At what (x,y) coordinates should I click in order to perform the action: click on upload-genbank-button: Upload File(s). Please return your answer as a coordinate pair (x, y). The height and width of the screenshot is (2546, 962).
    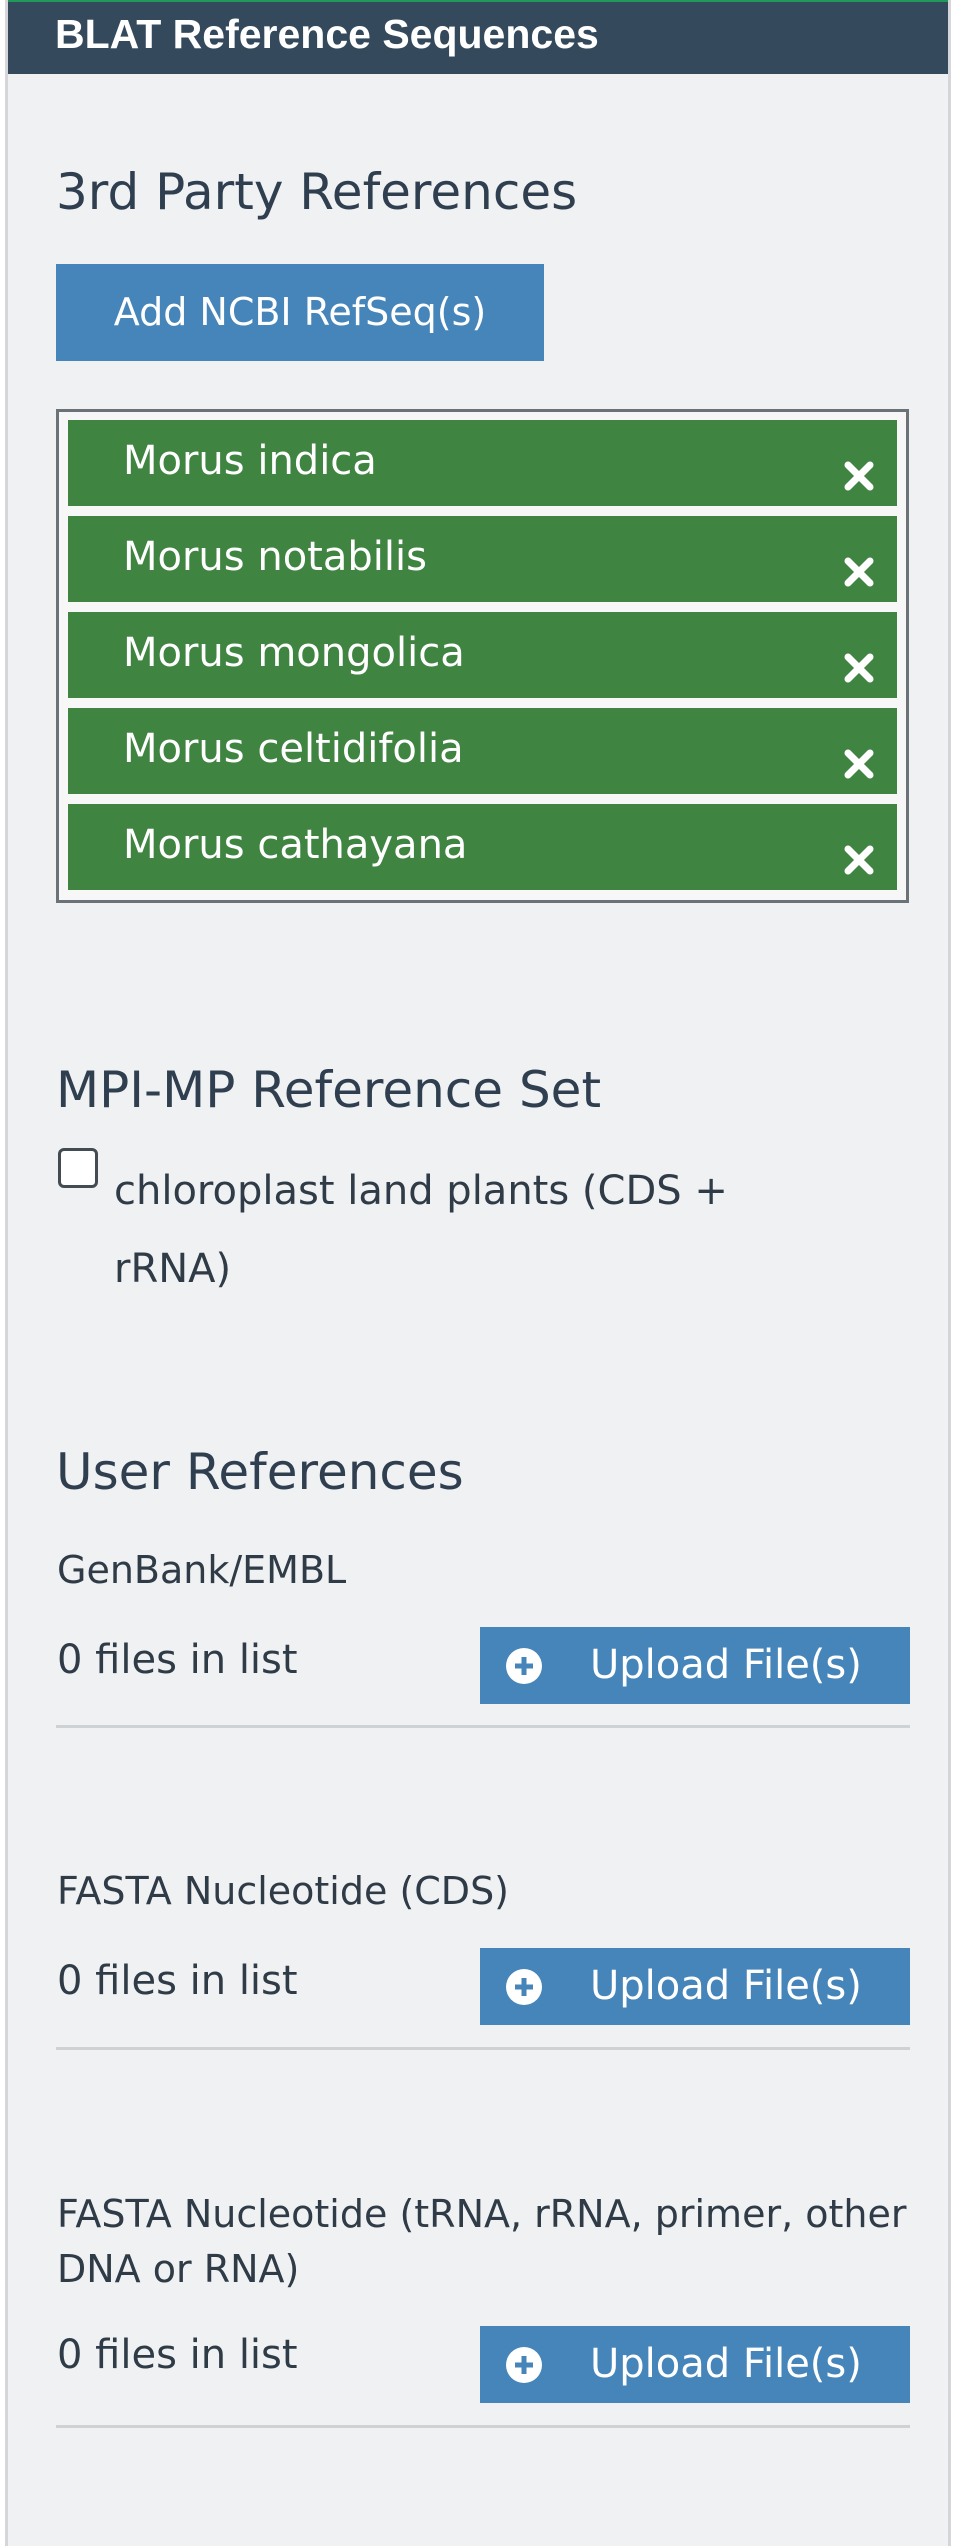
    Looking at the image, I should click on (695, 1665).